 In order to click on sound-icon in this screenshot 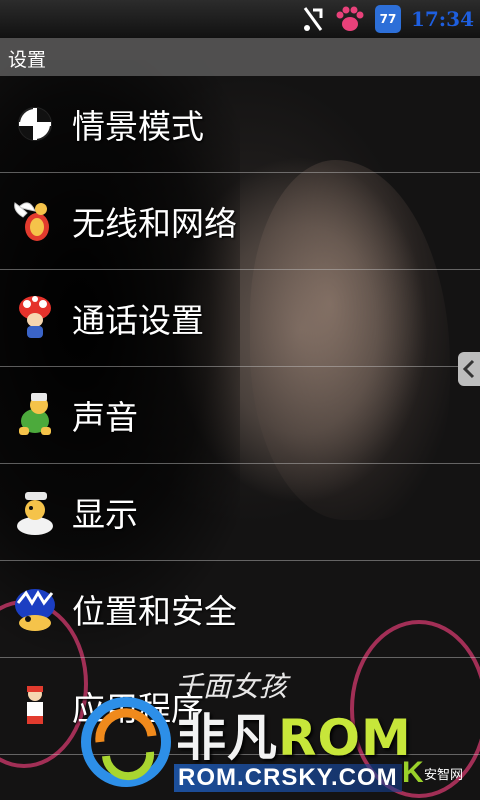, I will do `click(35, 415)`.